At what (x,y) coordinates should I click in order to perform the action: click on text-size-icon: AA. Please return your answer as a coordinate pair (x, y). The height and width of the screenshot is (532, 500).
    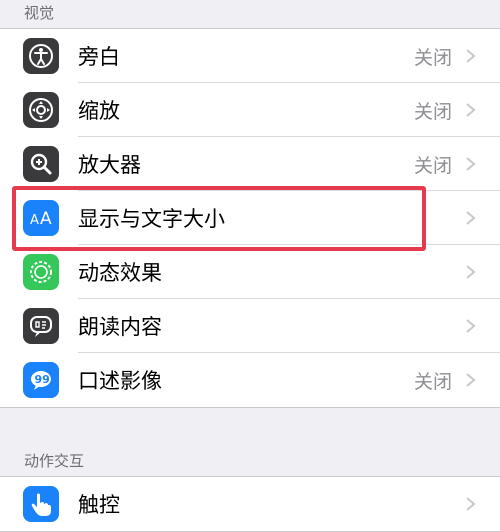
    Looking at the image, I should click on (41, 218).